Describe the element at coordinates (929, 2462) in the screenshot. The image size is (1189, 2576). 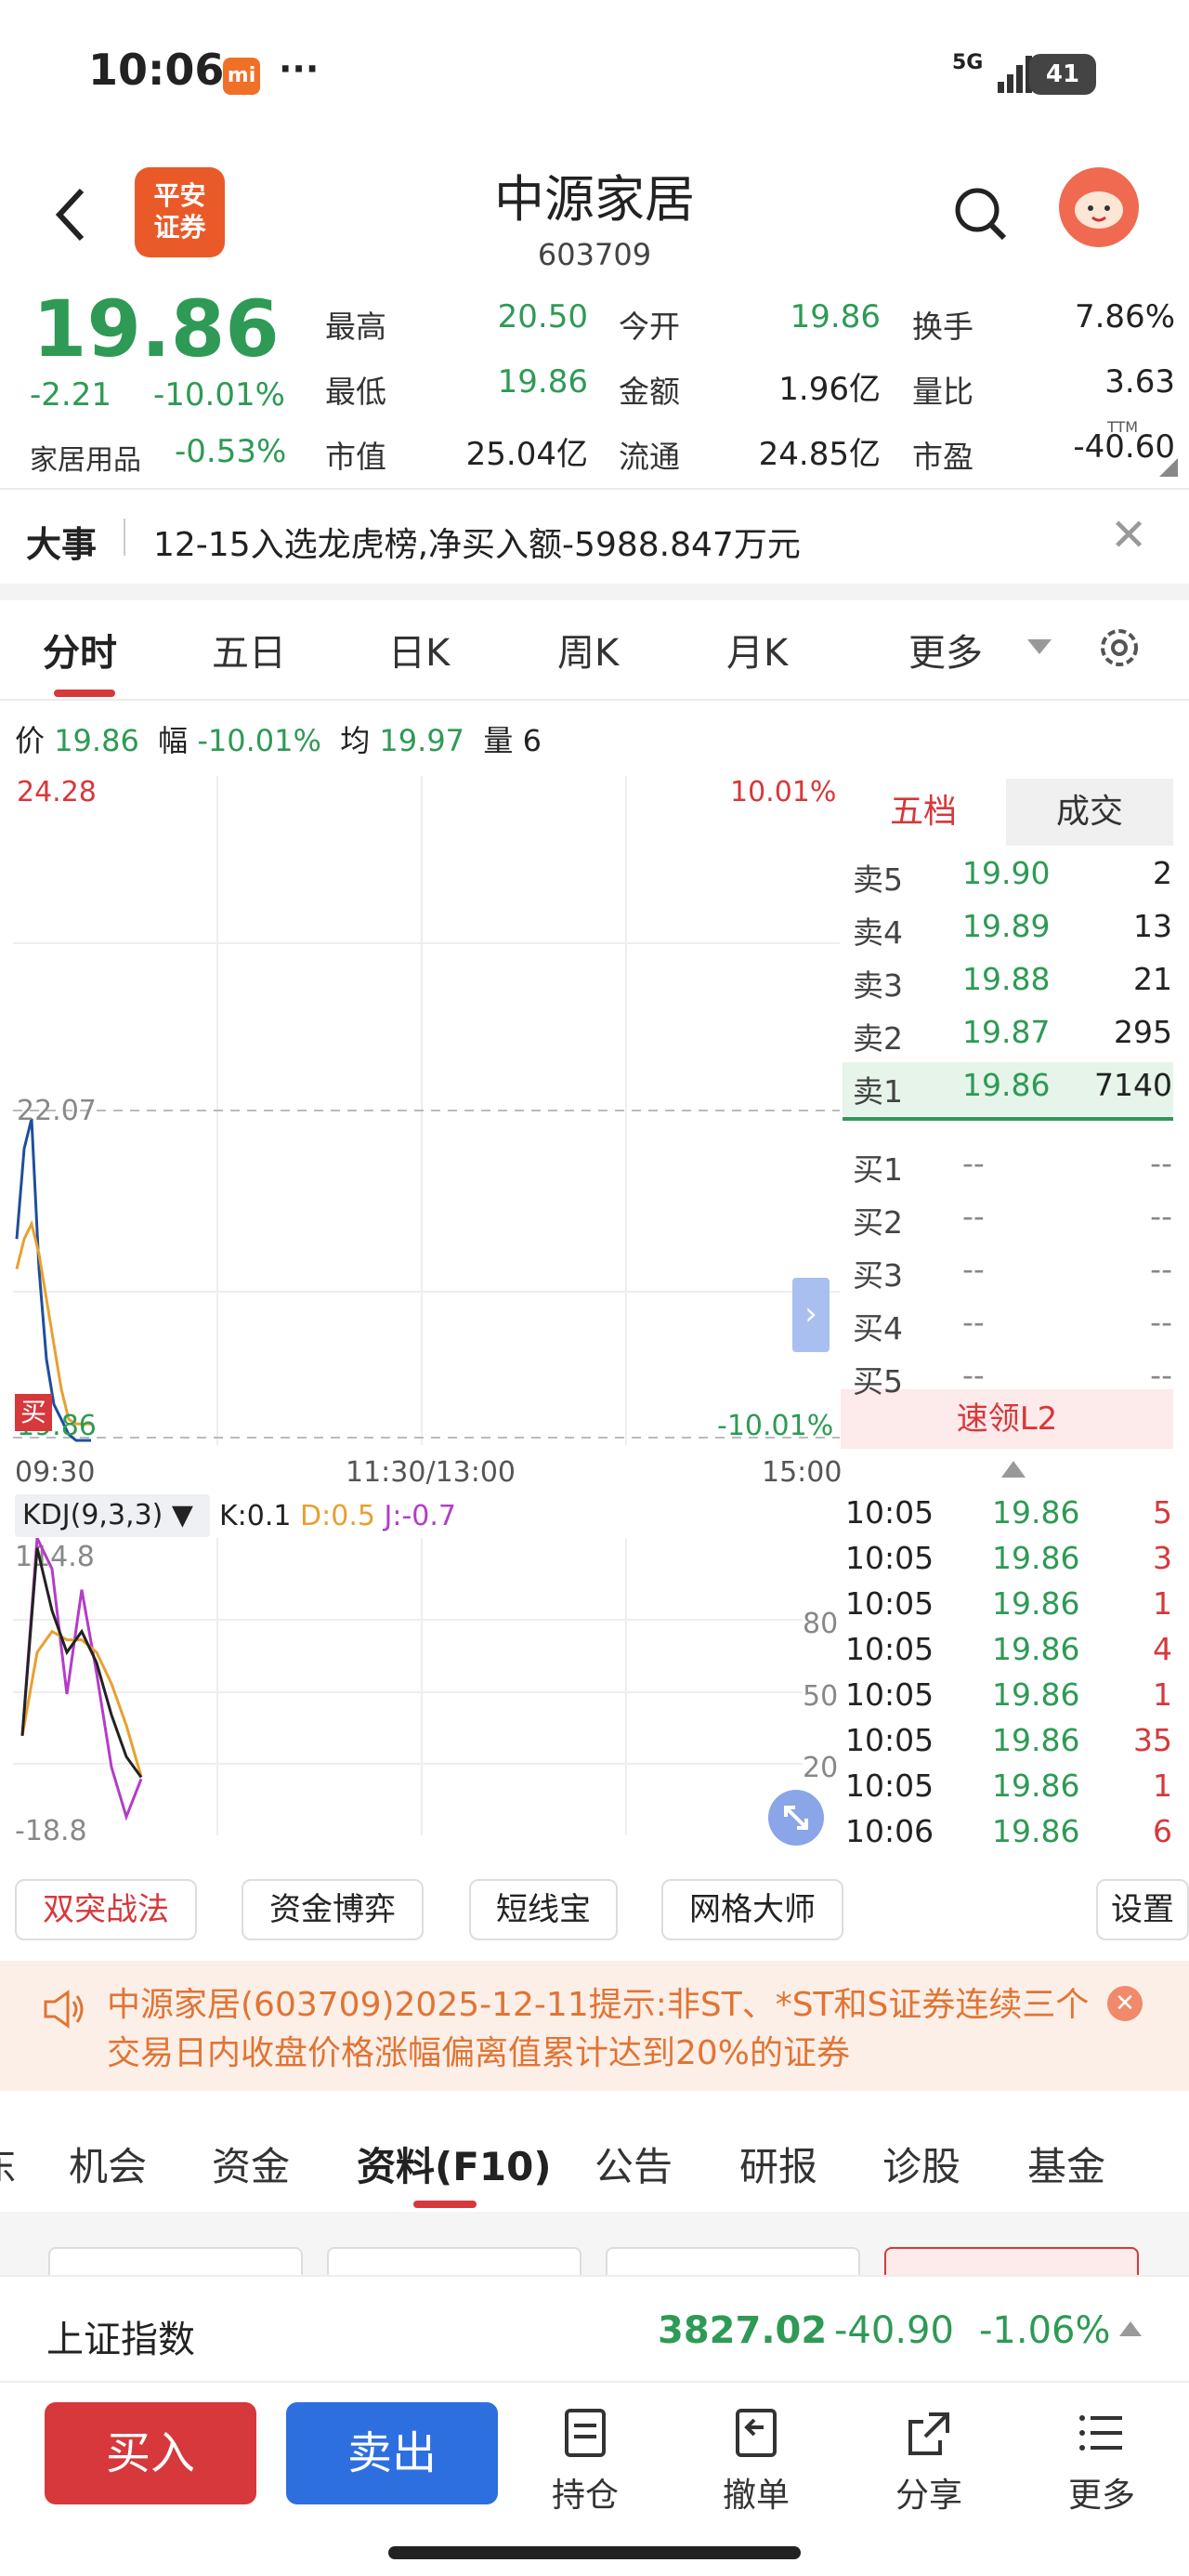
I see `share-button: 分享` at that location.